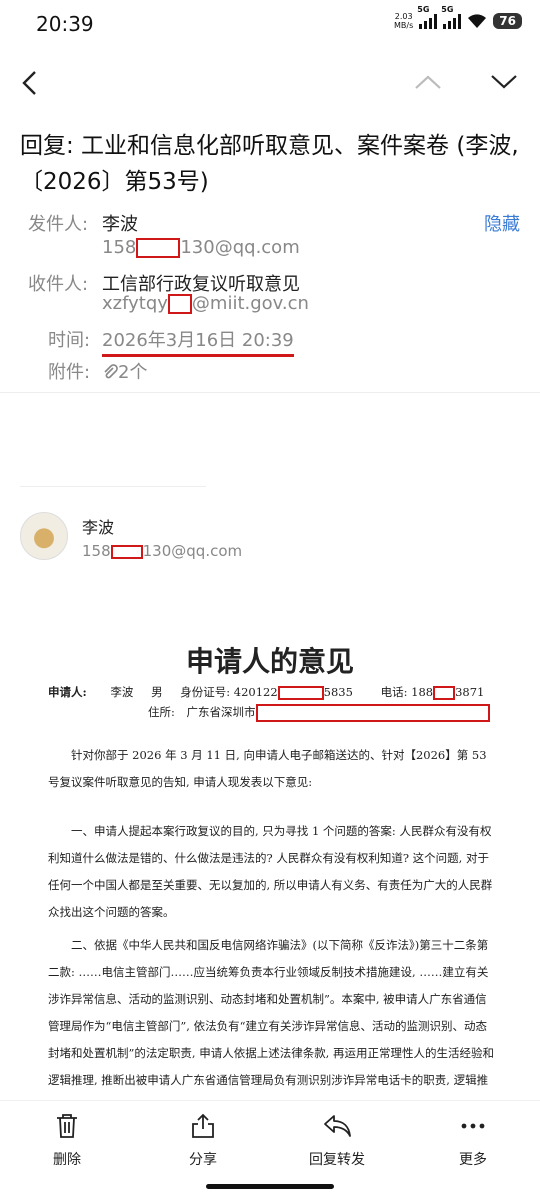  Describe the element at coordinates (111, 371) in the screenshot. I see `paperclip-icon` at that location.